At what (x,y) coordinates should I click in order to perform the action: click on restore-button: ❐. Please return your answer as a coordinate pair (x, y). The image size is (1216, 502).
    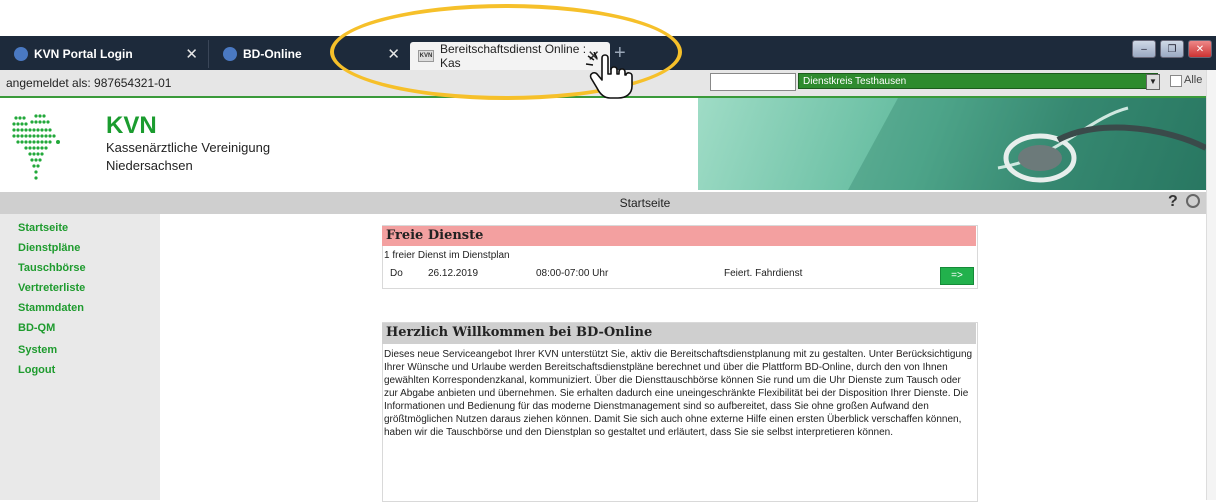
    Looking at the image, I should click on (1172, 49).